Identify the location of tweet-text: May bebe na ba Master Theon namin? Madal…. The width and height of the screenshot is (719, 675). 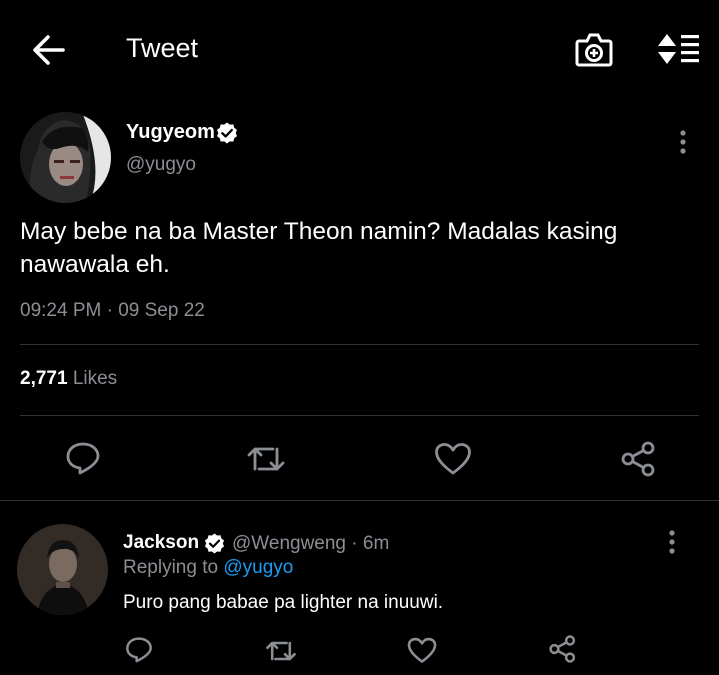
(319, 248).